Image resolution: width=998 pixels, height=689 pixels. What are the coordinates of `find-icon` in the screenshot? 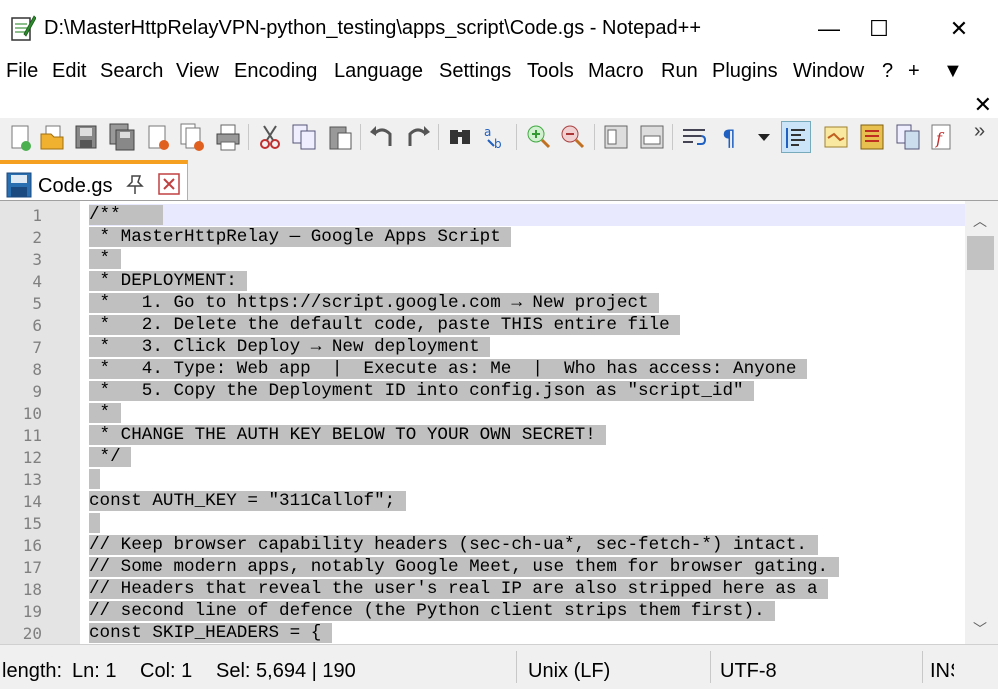 It's located at (460, 137).